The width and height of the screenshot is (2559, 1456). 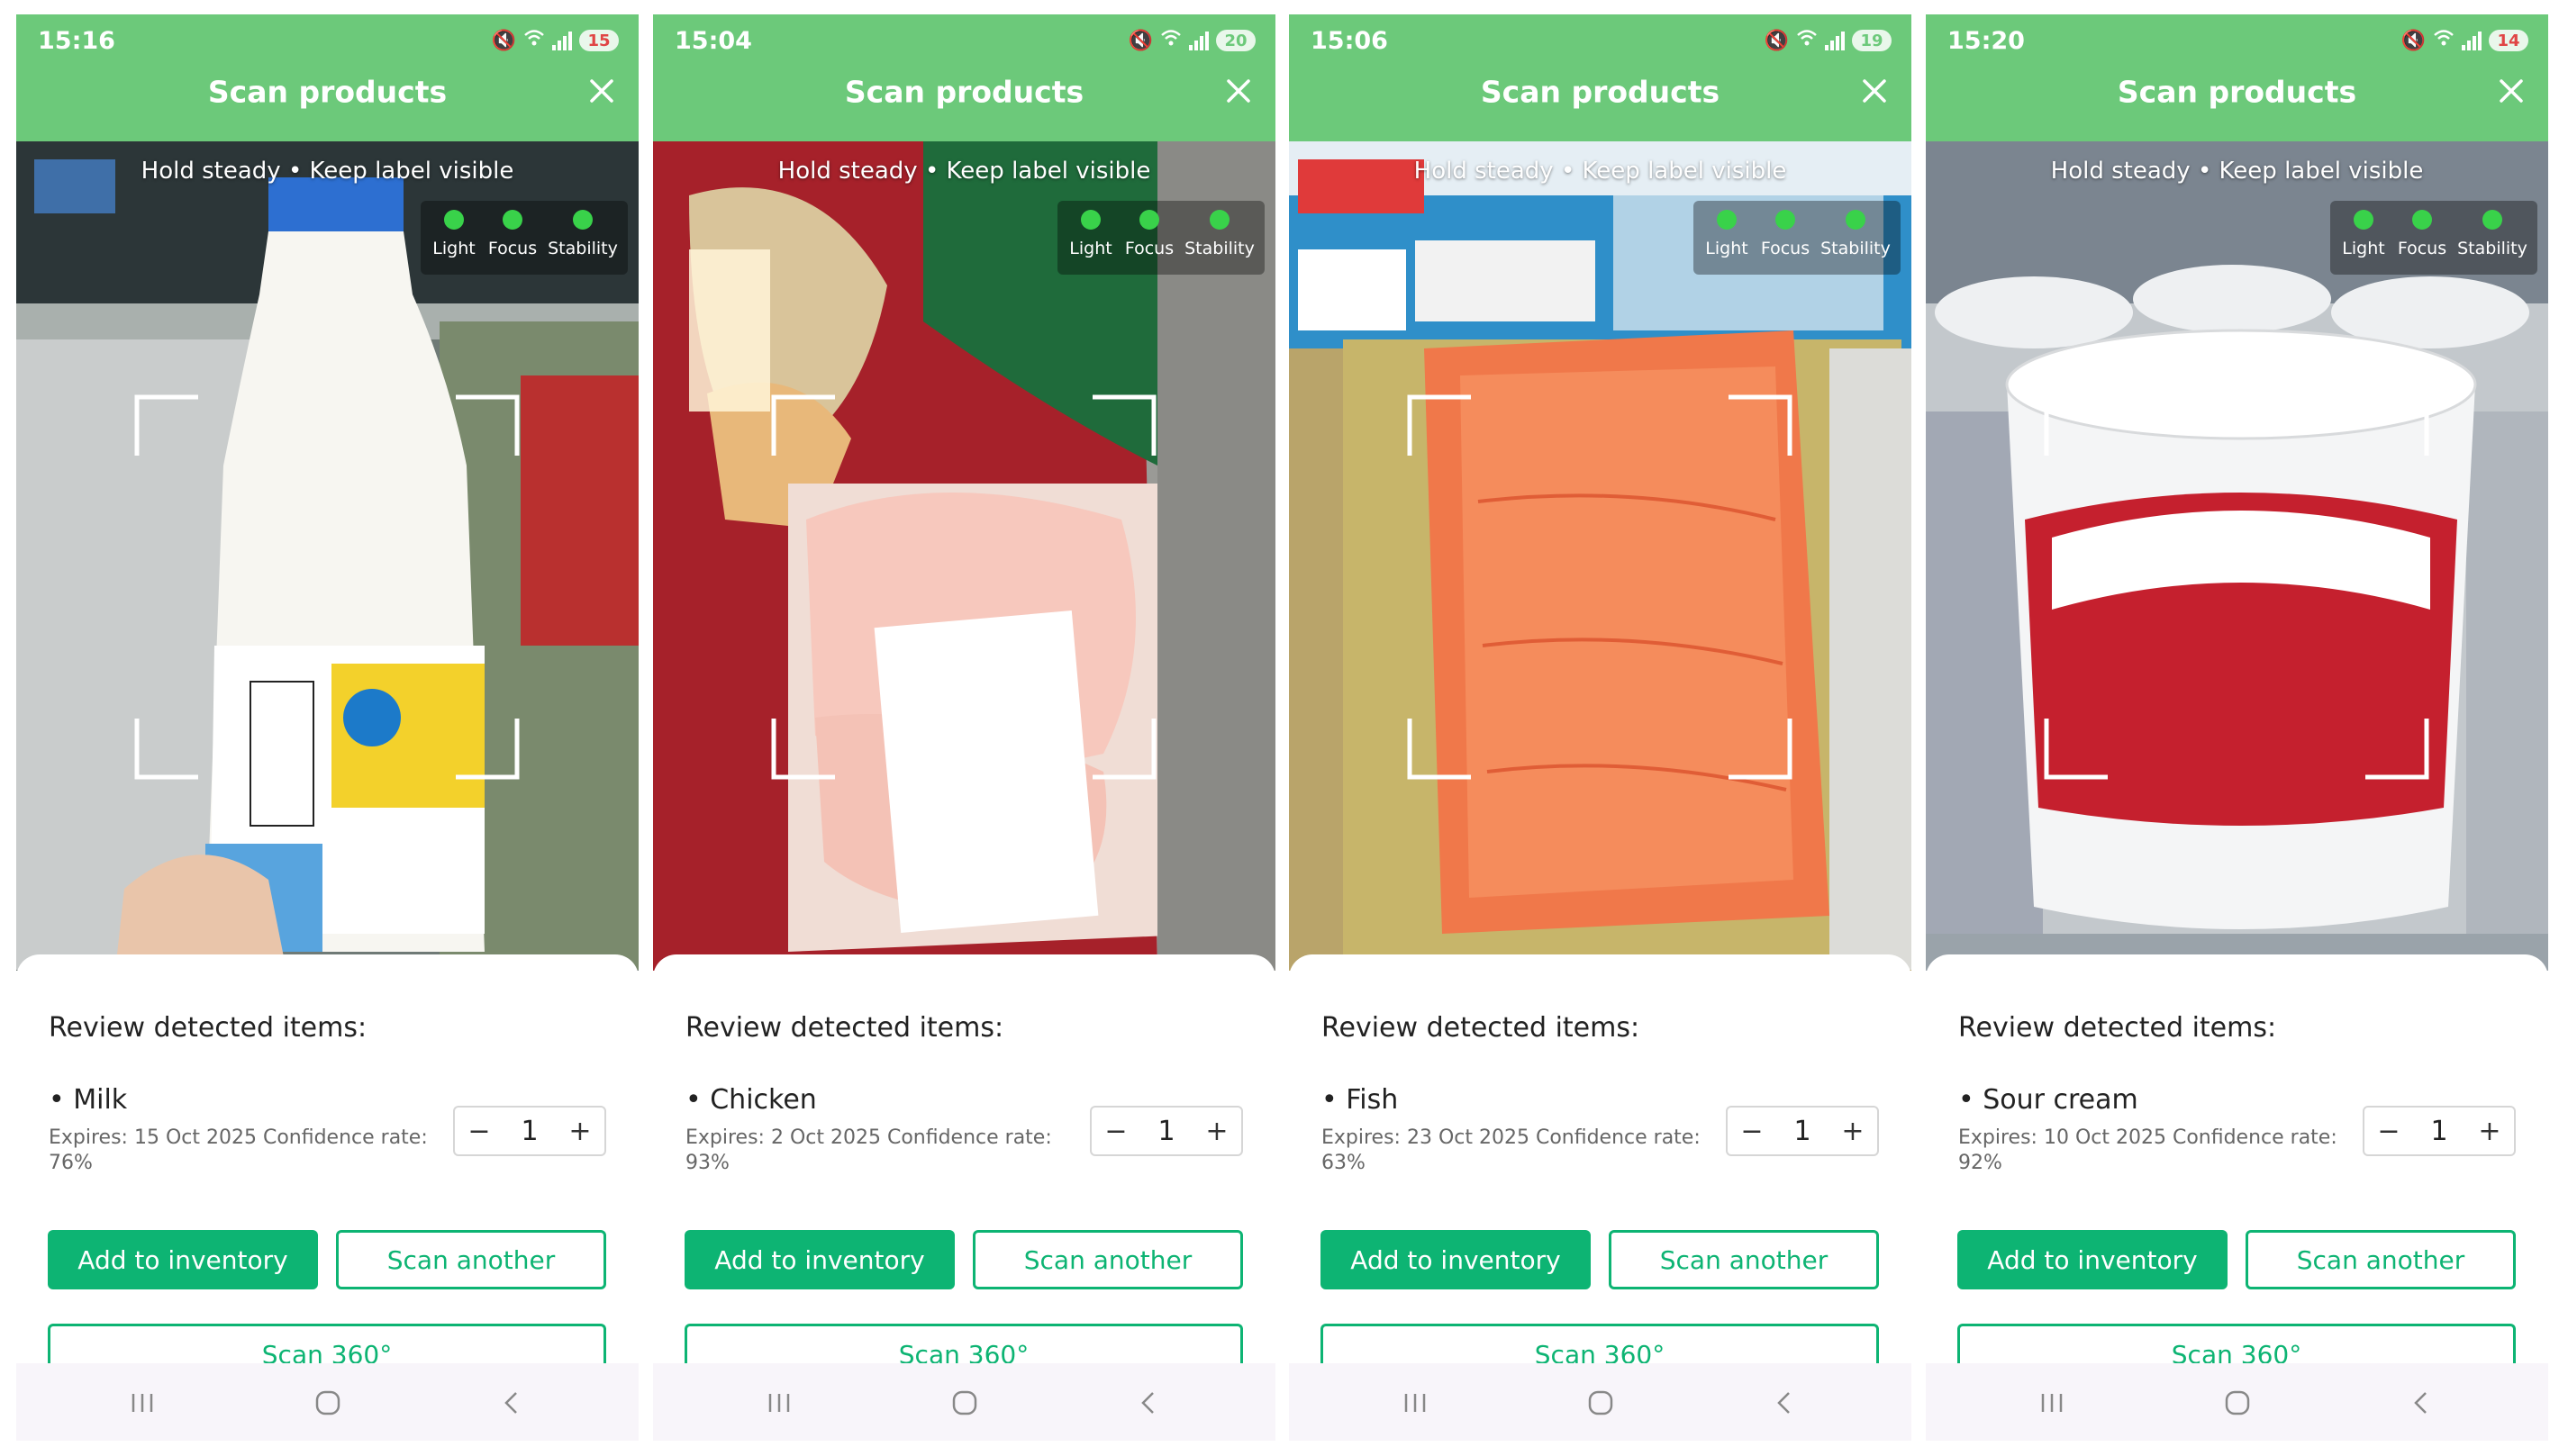 I want to click on status-icons: 🔇 14, so click(x=2464, y=41).